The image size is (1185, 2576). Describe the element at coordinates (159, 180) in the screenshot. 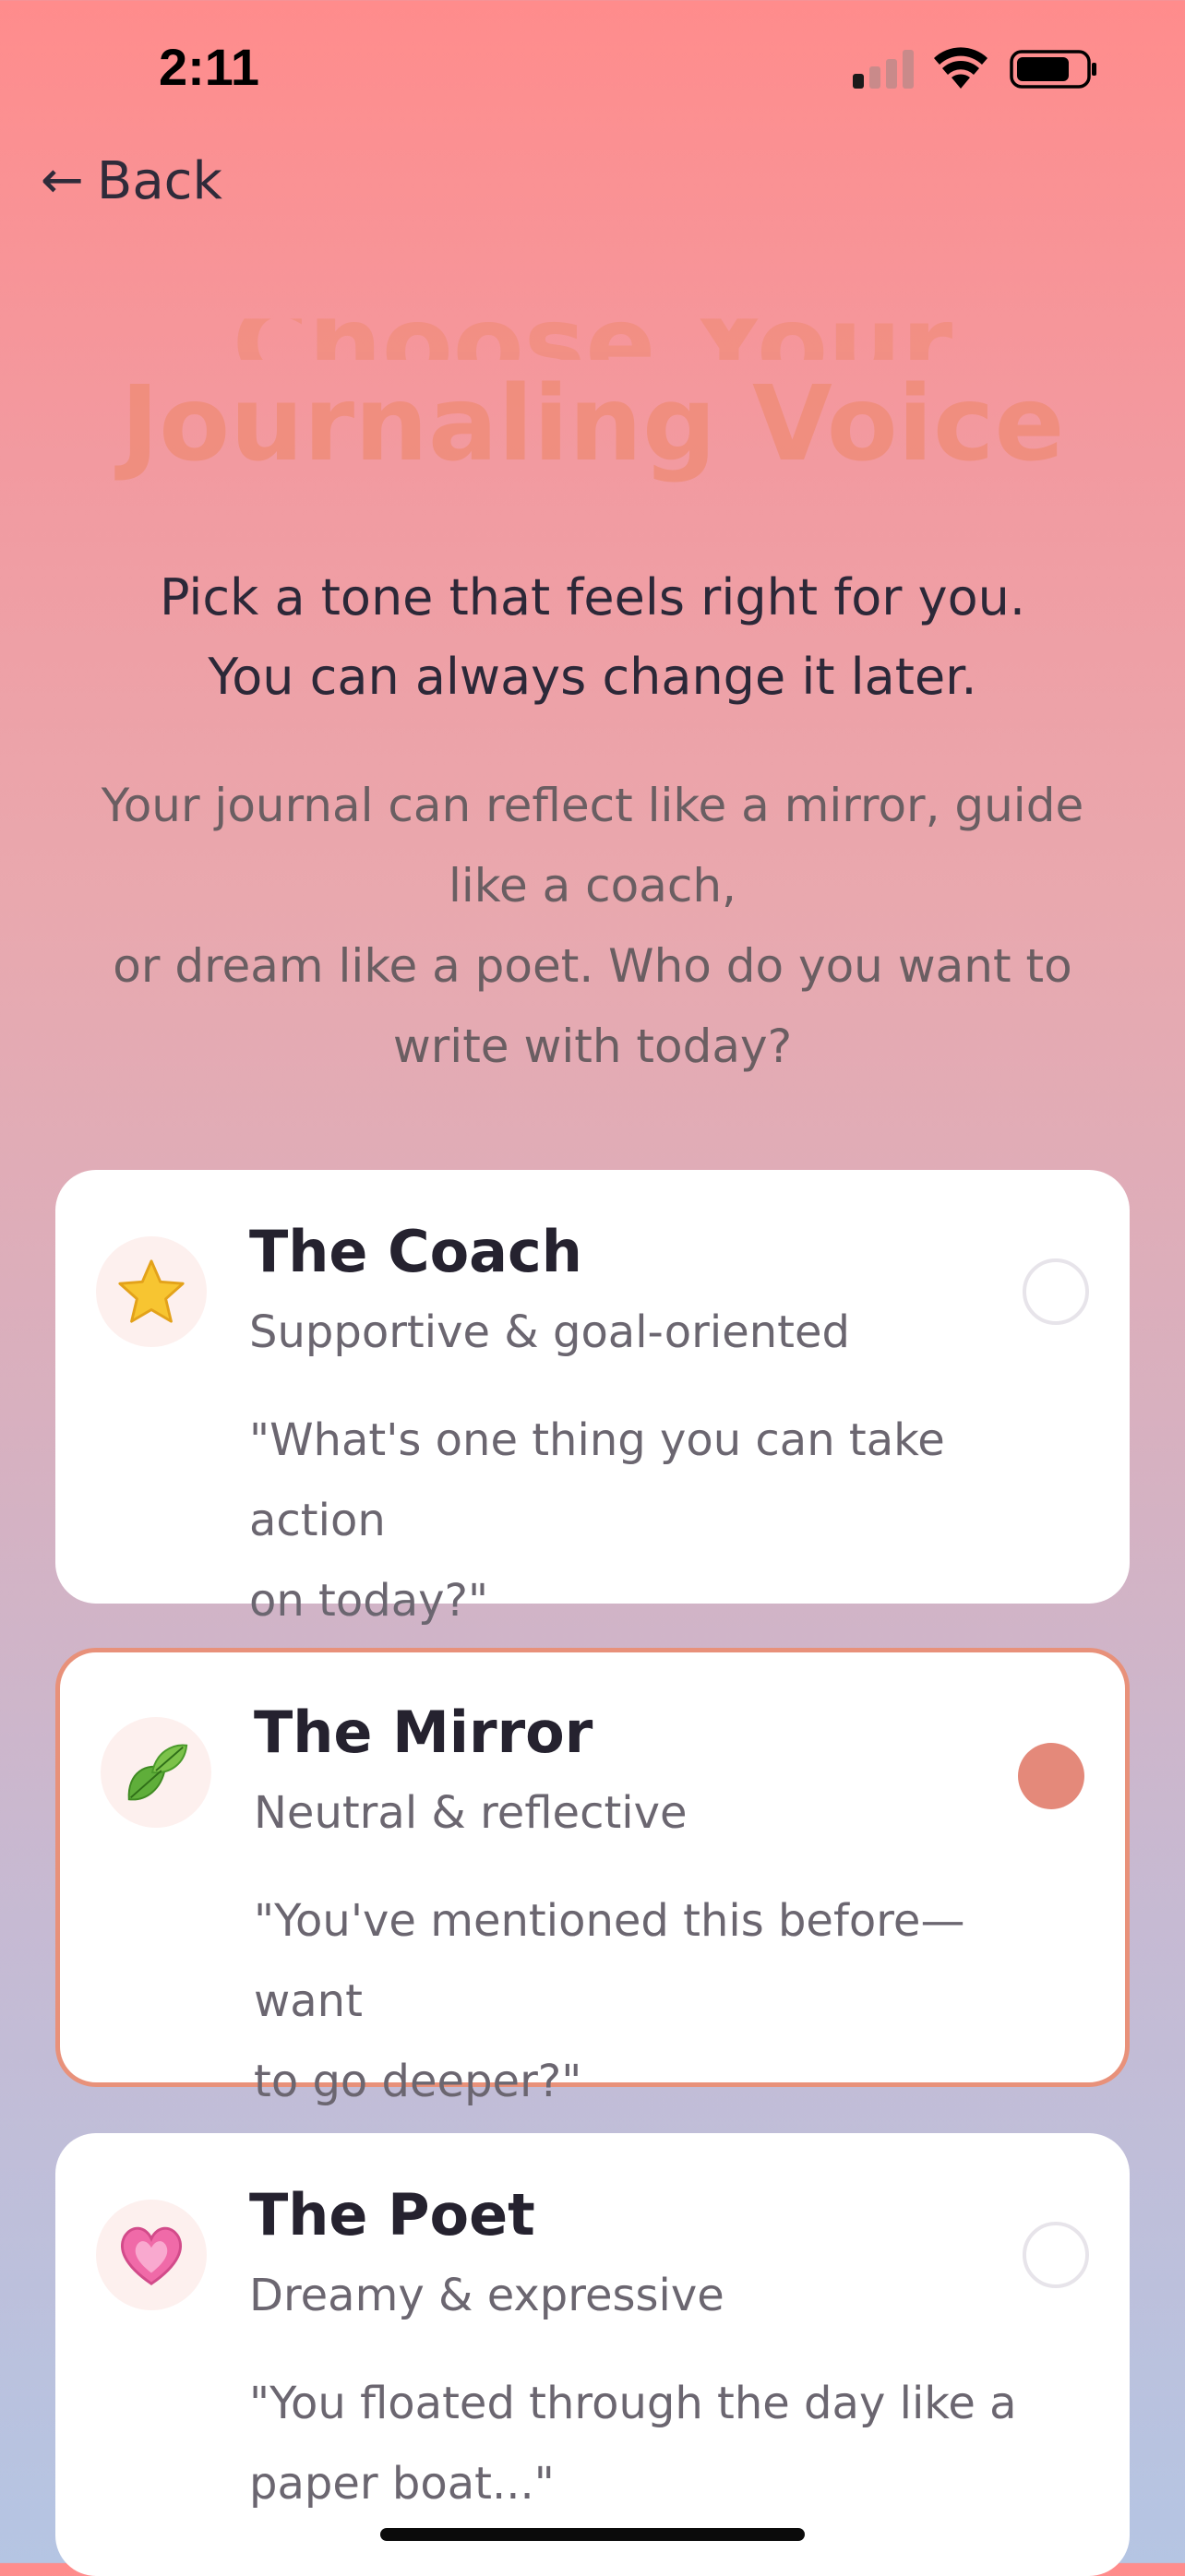

I see `back-label: Back` at that location.